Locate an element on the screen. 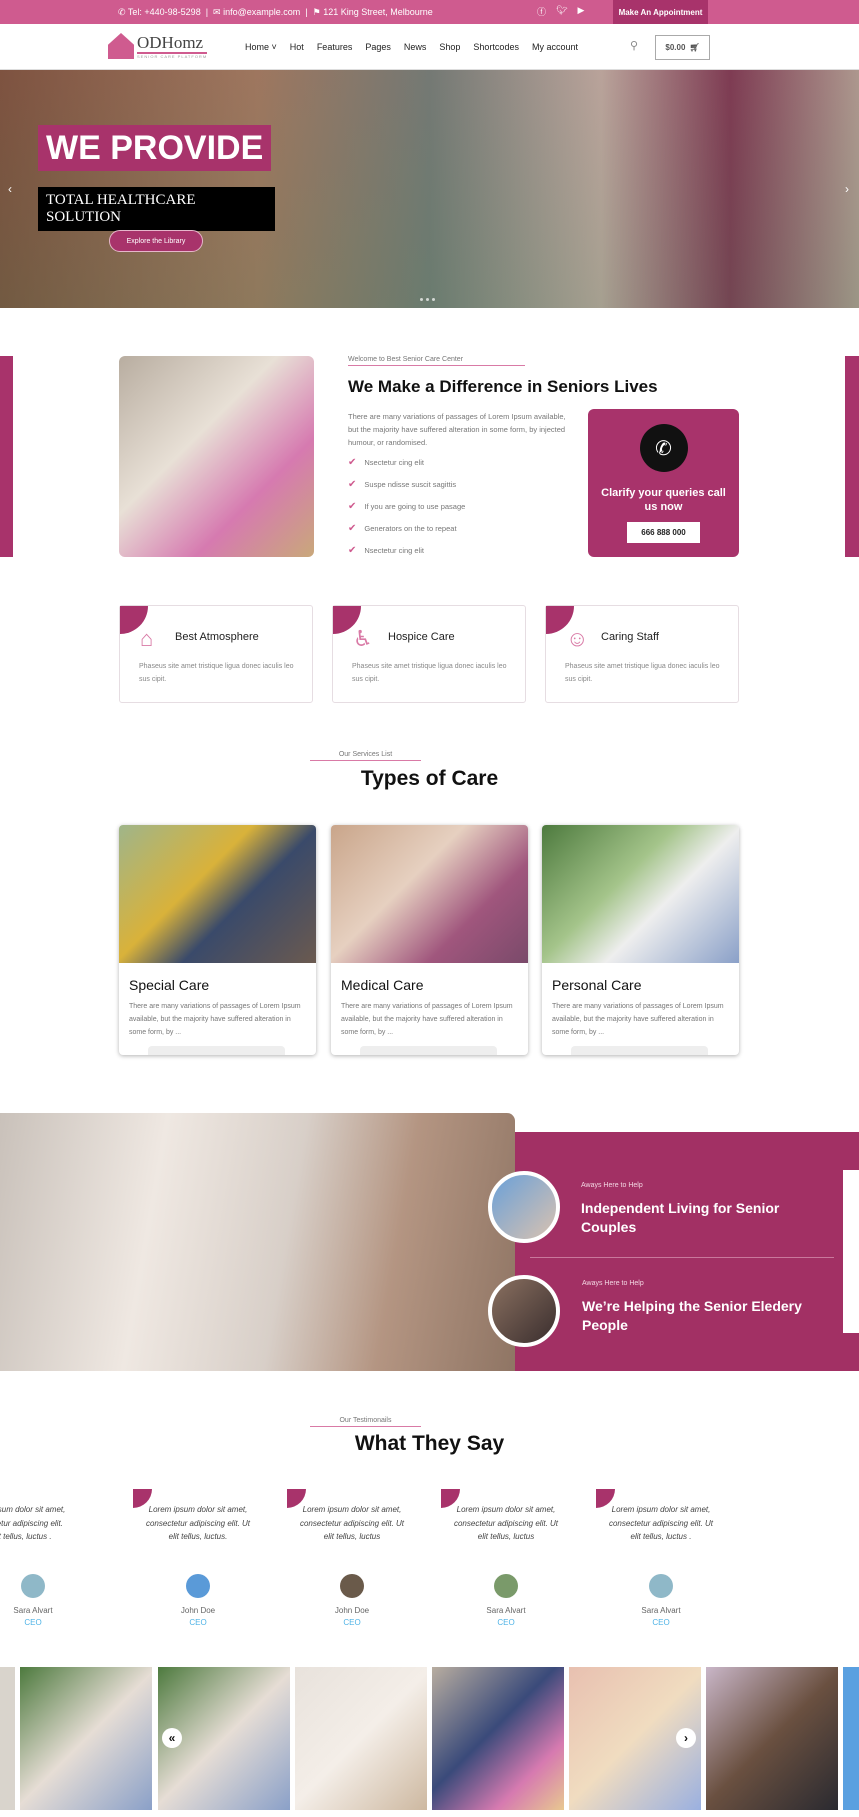  youtube-icon: ▶ is located at coordinates (580, 11).